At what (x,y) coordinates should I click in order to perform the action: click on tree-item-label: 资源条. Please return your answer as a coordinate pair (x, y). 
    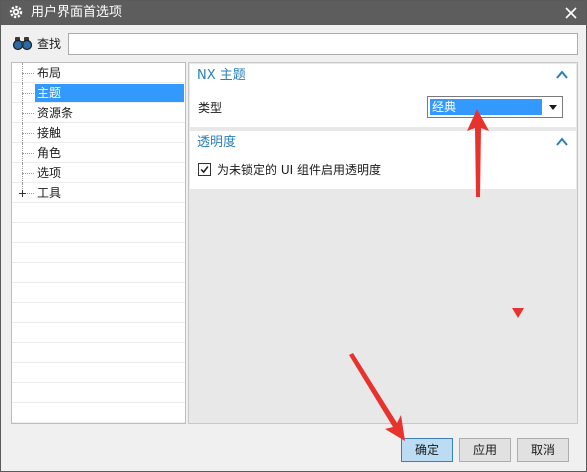
    Looking at the image, I should click on (55, 113).